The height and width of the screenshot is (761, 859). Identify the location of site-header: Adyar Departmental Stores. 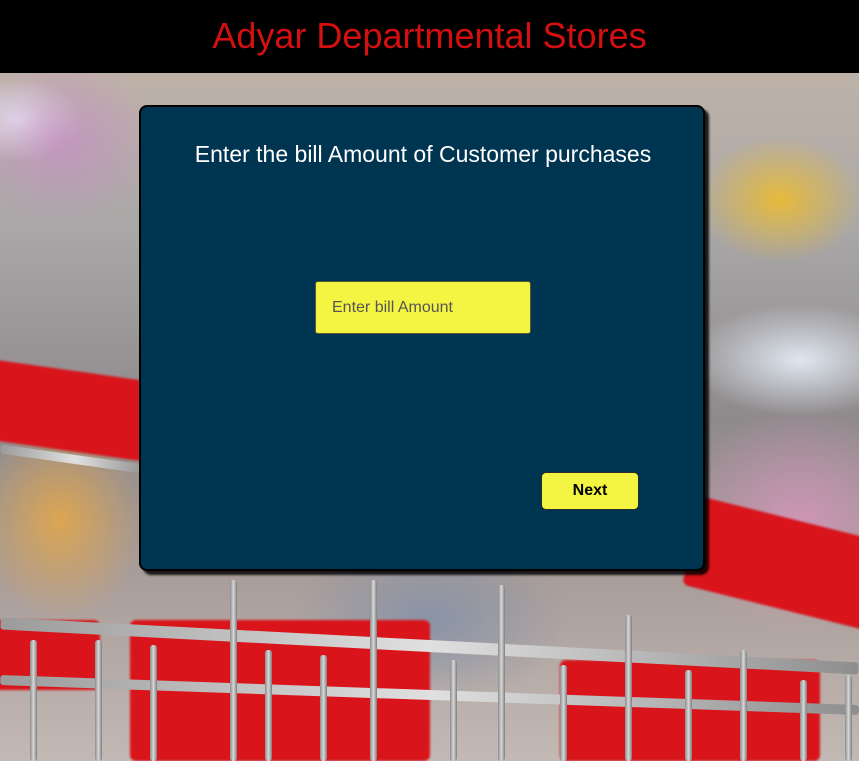
(429, 36).